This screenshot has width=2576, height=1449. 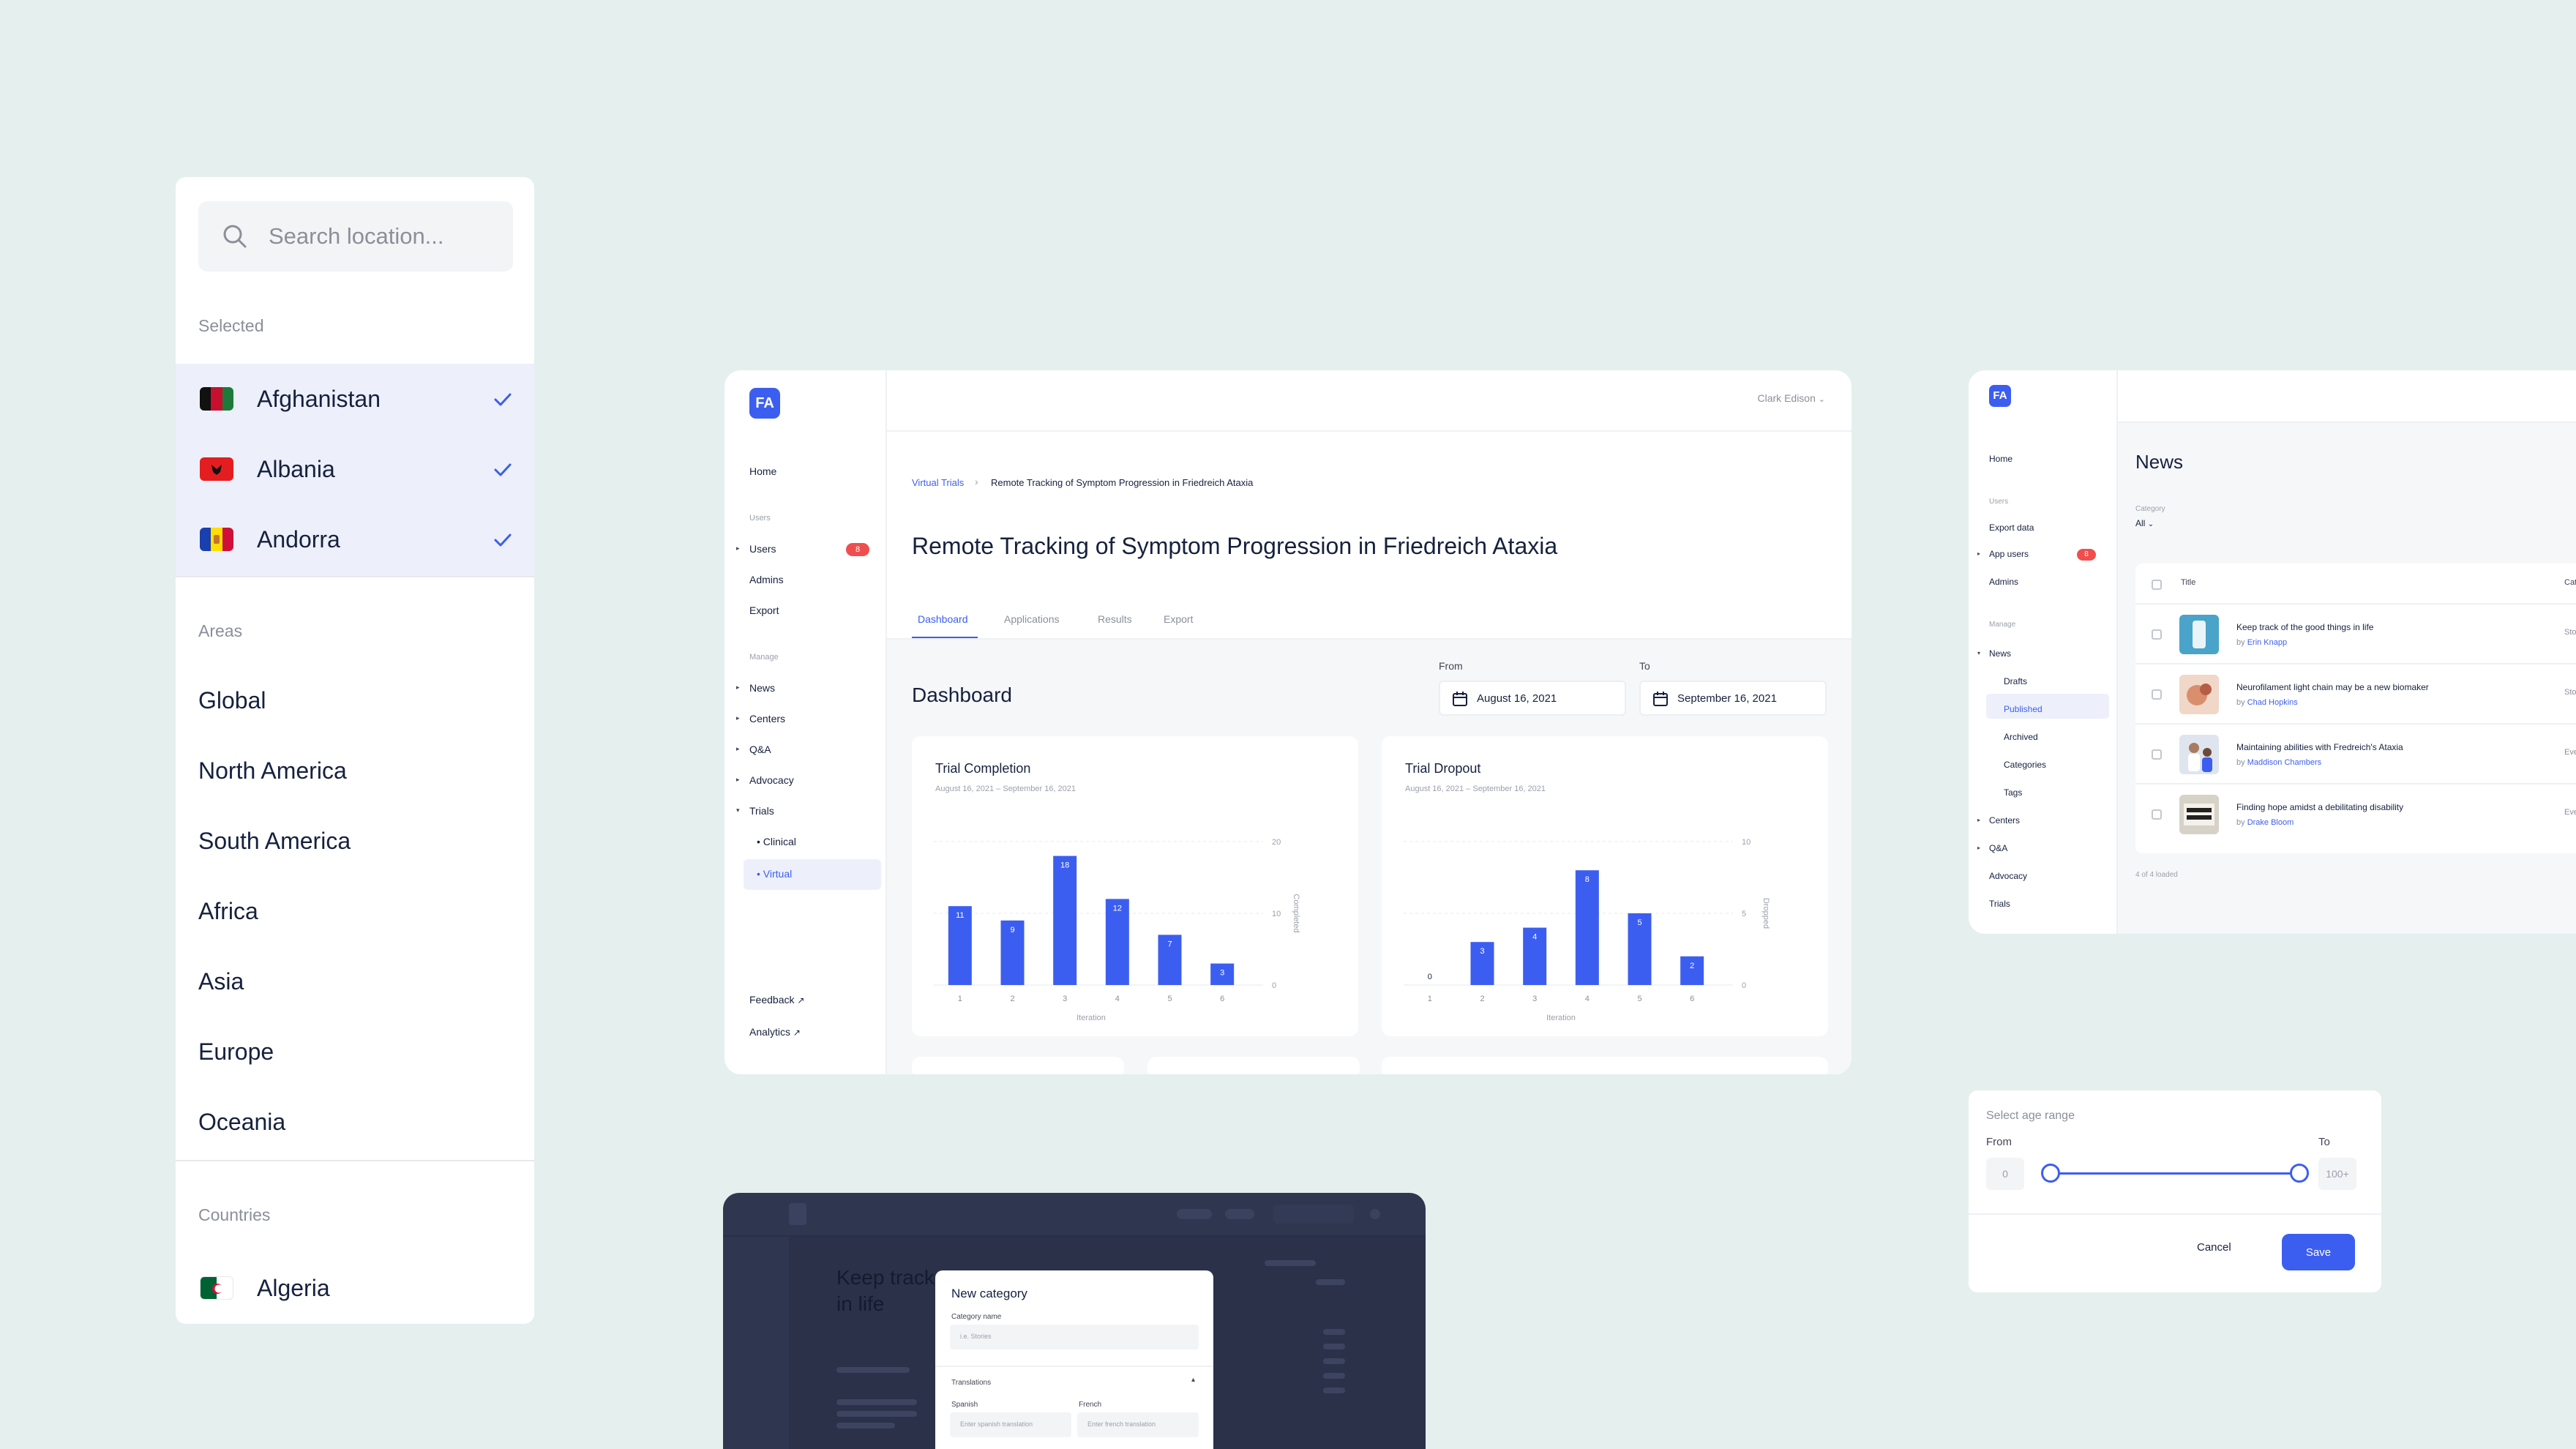 What do you see at coordinates (2150, 509) in the screenshot?
I see `category-label: Category` at bounding box center [2150, 509].